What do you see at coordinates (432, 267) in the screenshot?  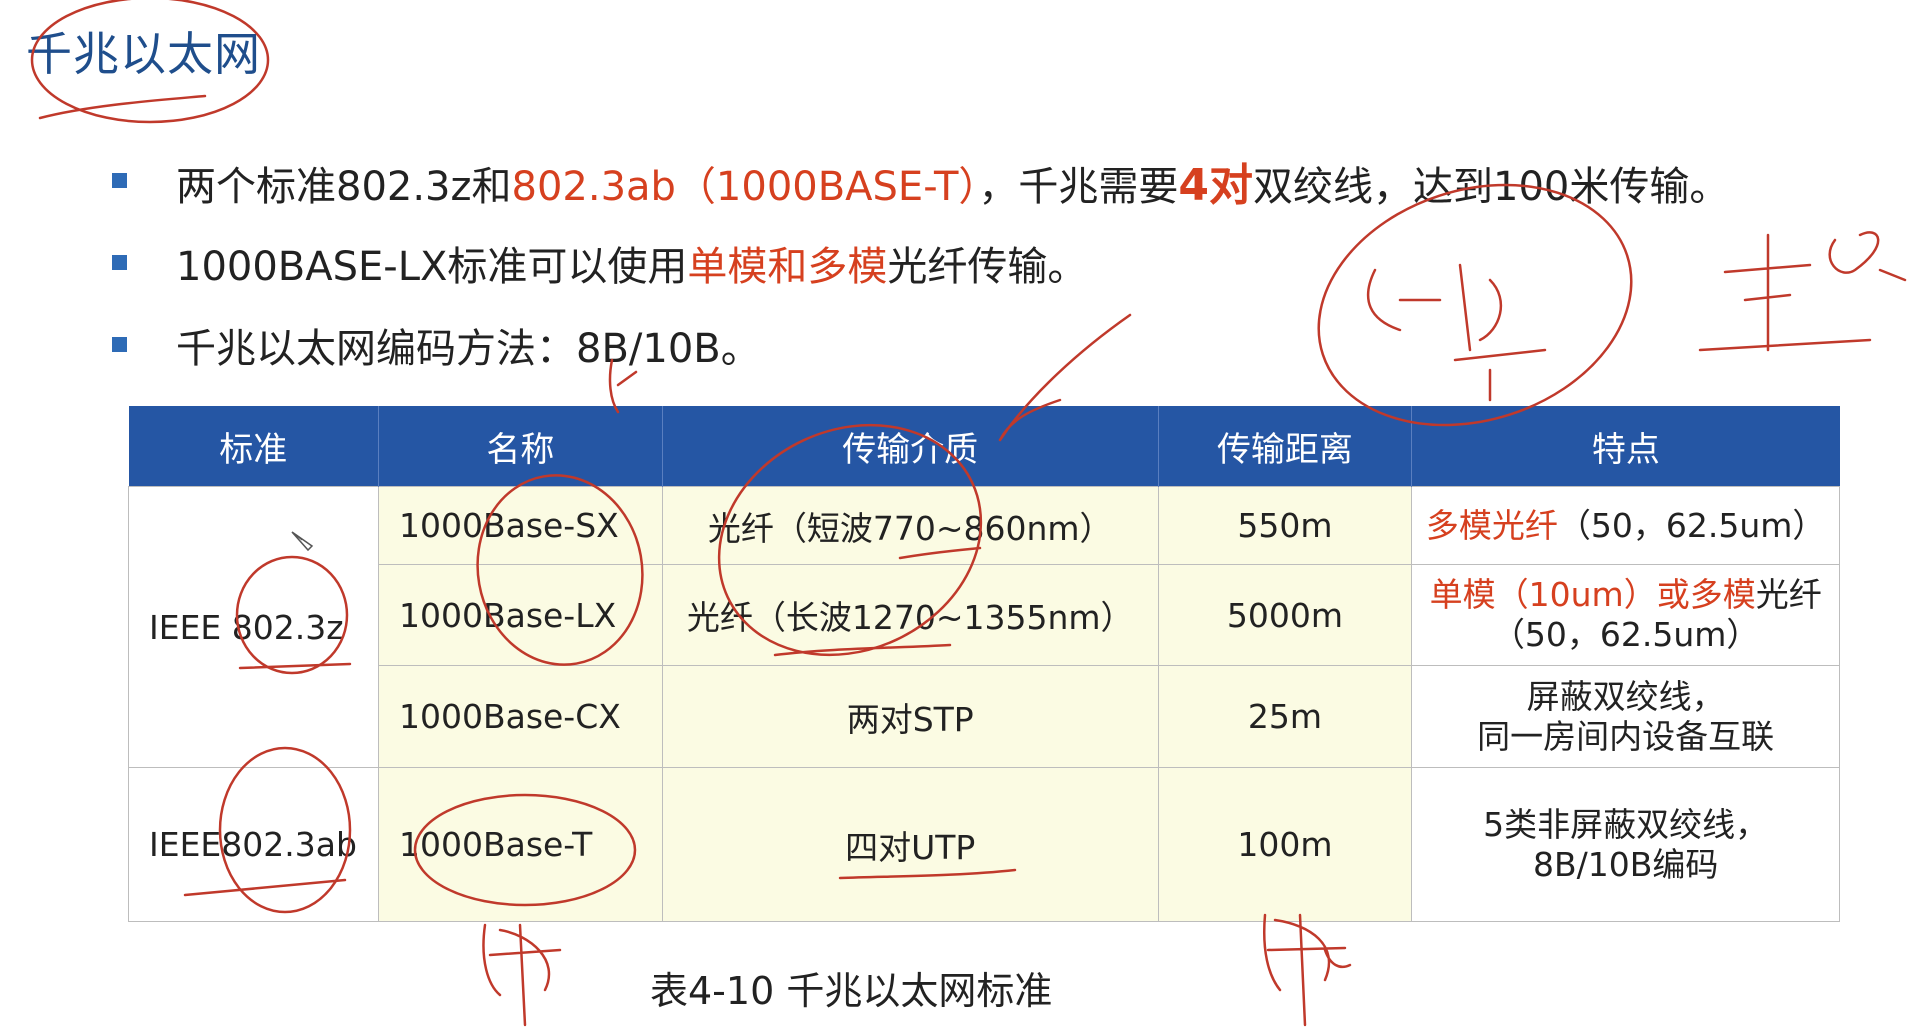 I see `bullet-text: 1000BASE-LX标准可以使用` at bounding box center [432, 267].